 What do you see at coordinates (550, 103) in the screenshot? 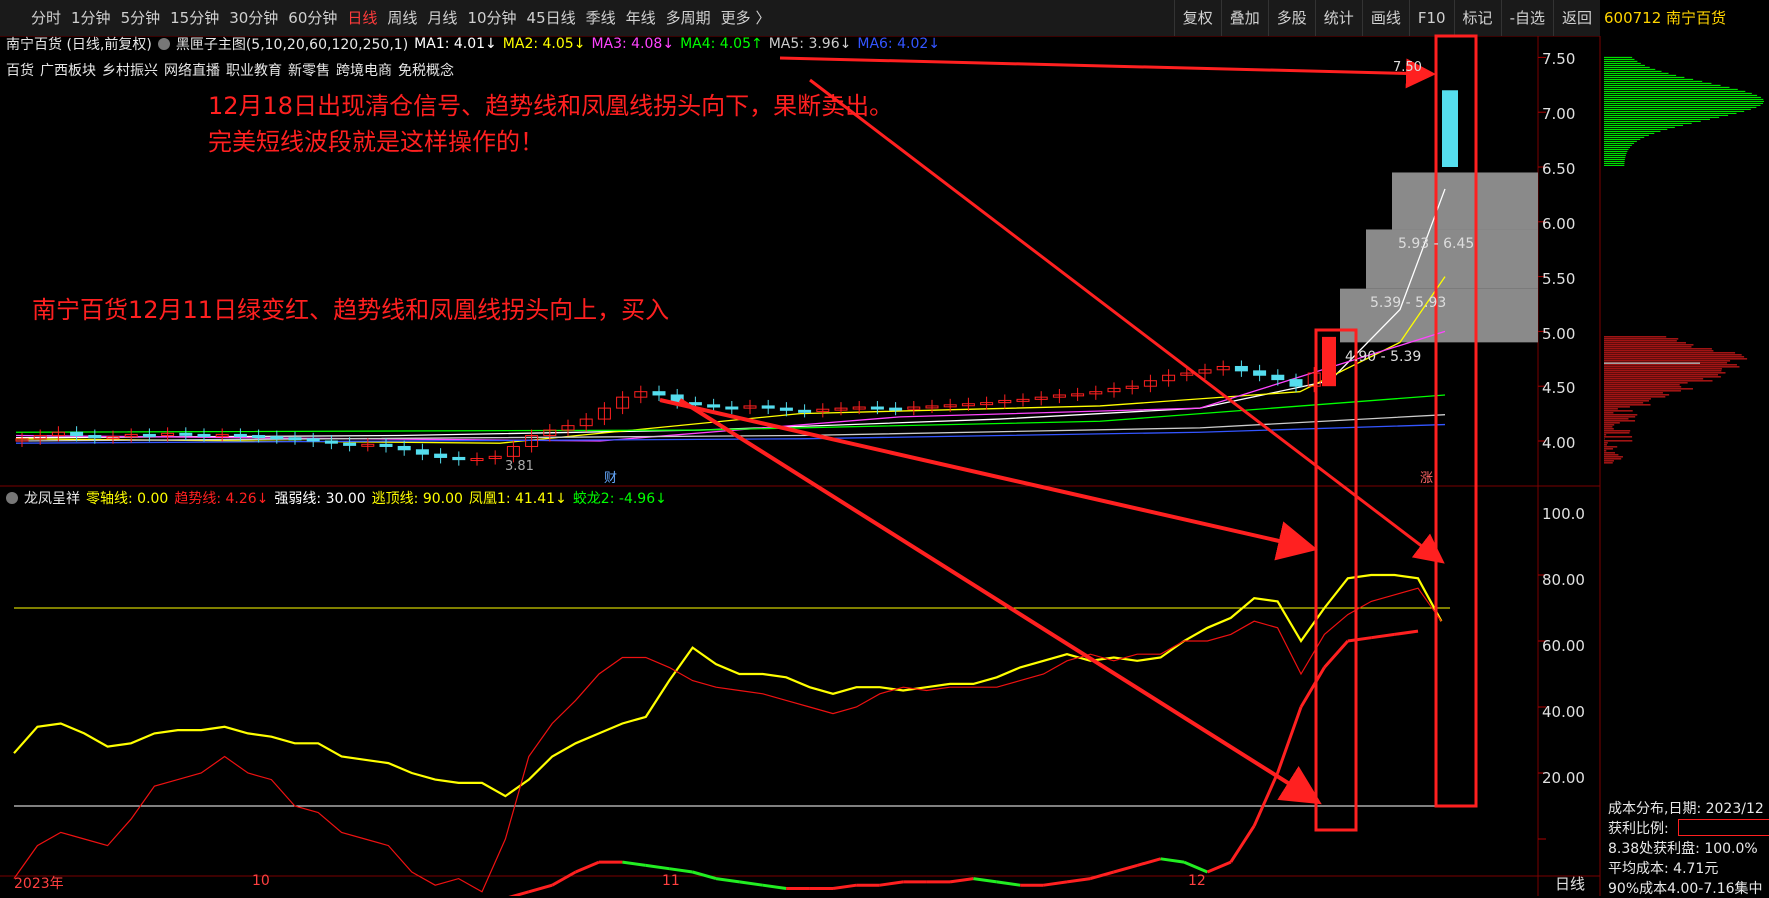
I see `sell-annotation: 12月18日出现清仓信号、趋势线和凤凰线拐头向下，果断卖出。` at bounding box center [550, 103].